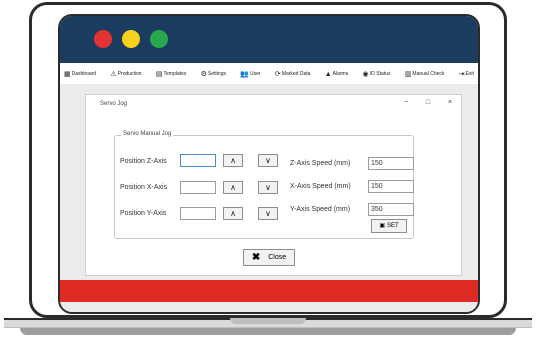 Image resolution: width=536 pixels, height=340 pixels. Describe the element at coordinates (198, 213) in the screenshot. I see `position-y-input` at that location.